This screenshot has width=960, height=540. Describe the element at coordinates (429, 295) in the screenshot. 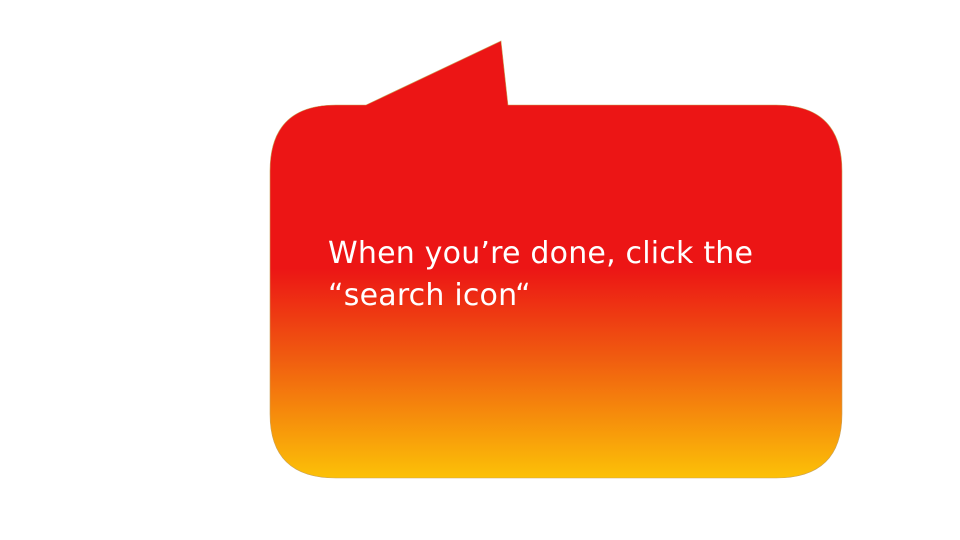

I see `callout-line-2: “search icon“` at that location.